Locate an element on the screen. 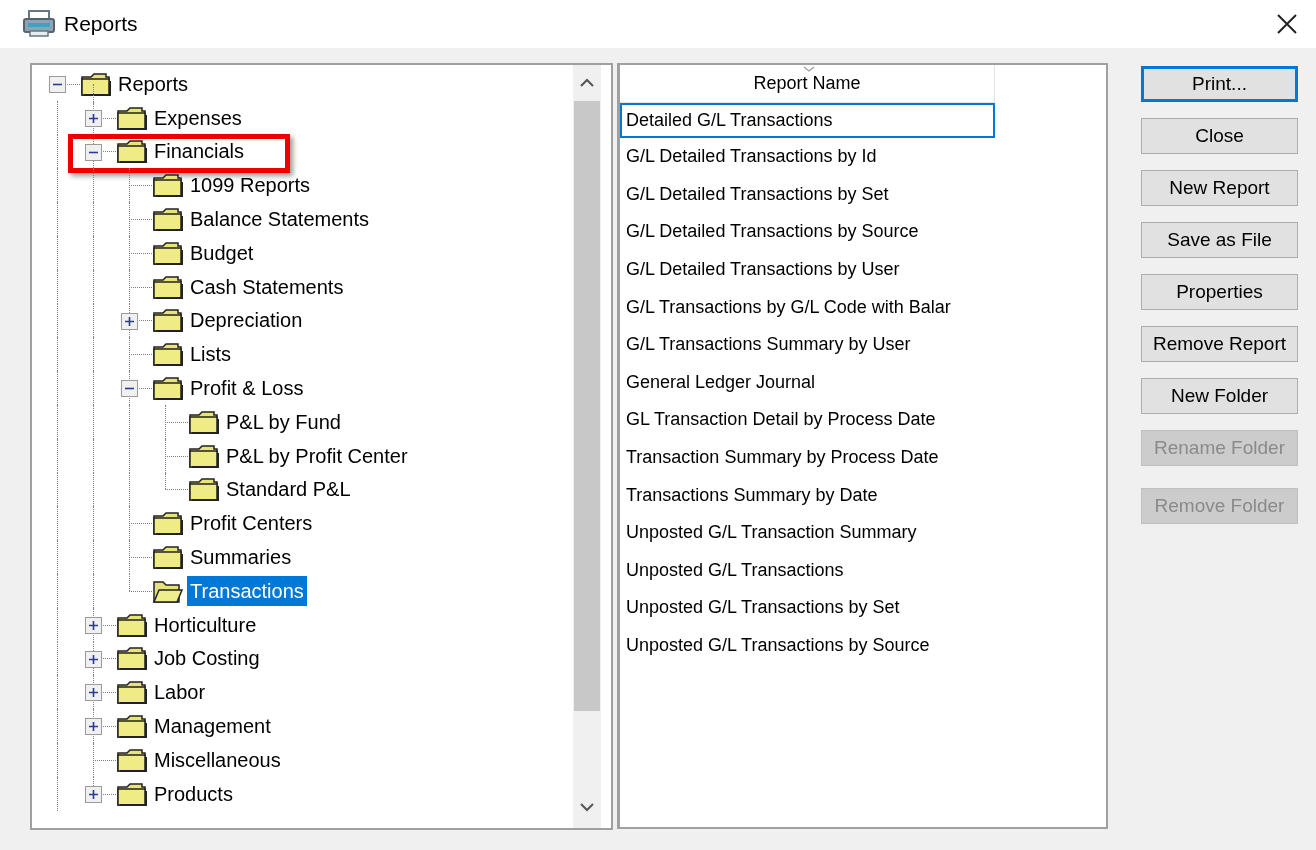 This screenshot has height=850, width=1316. report-row: G/L Detailed Transactions by User is located at coordinates (807, 269).